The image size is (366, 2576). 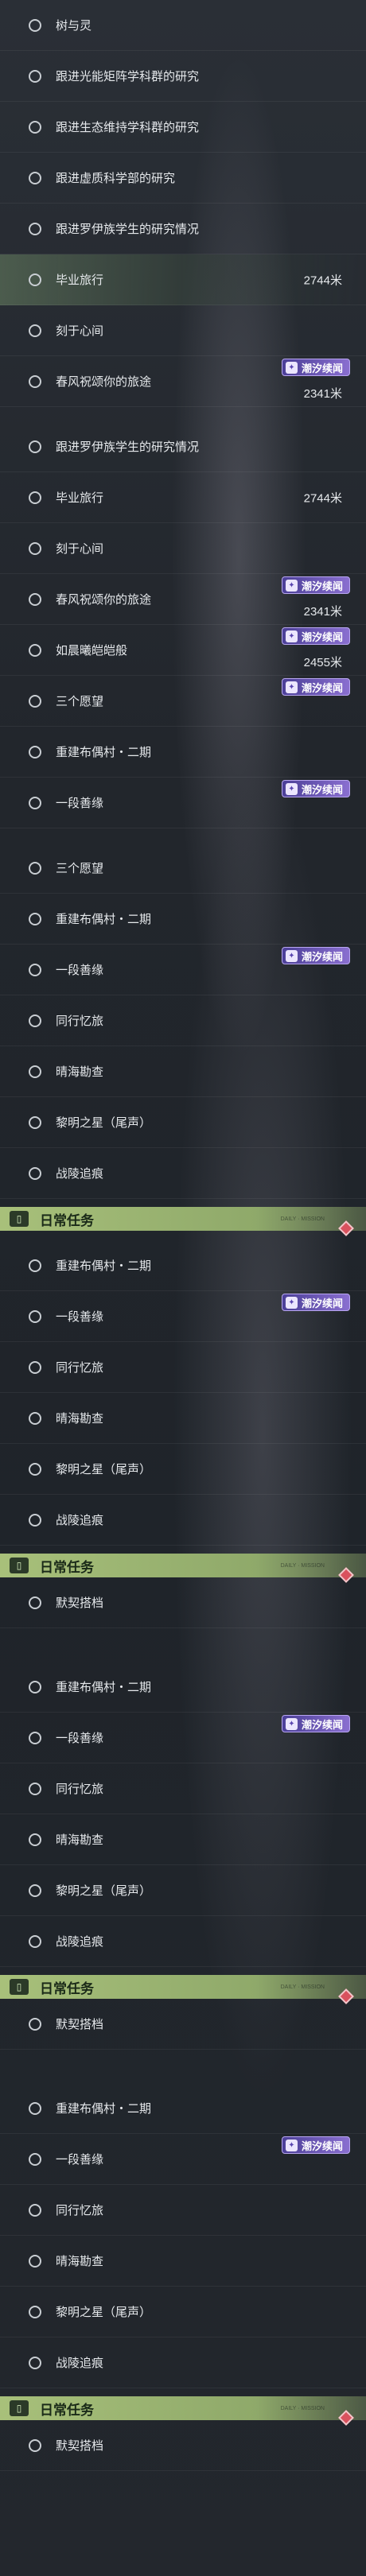 What do you see at coordinates (183, 178) in the screenshot?
I see `quest-row: 跟进虚质科学部的研究` at bounding box center [183, 178].